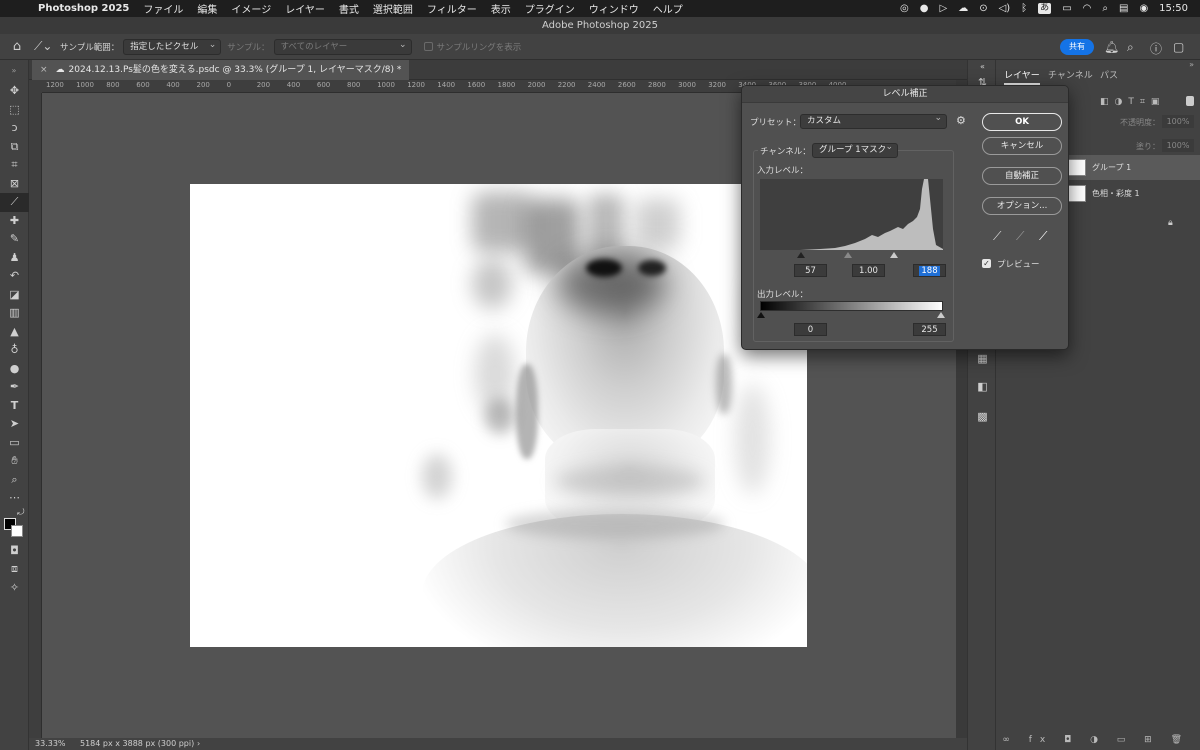  What do you see at coordinates (163, 8) in the screenshot?
I see `menu-file: ファイル` at bounding box center [163, 8].